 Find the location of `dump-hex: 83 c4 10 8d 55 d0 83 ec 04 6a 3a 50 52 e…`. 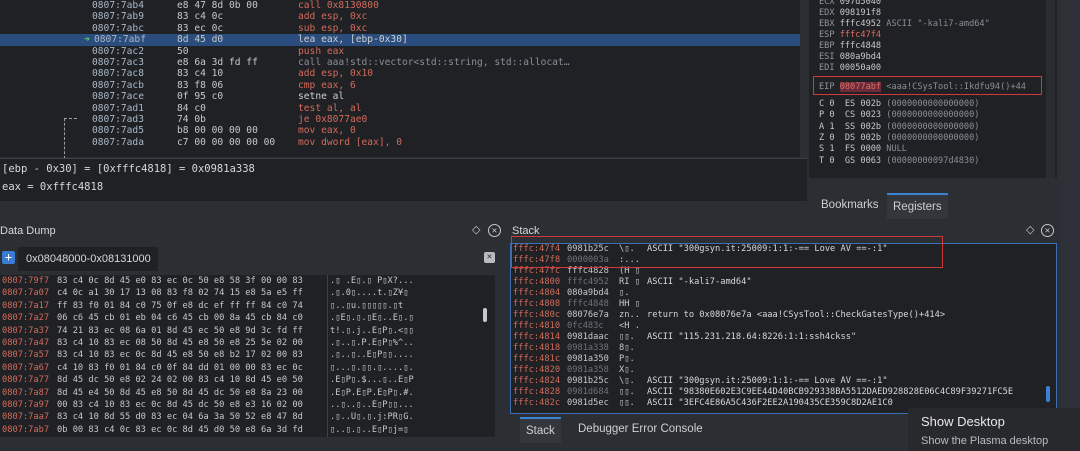

dump-hex: 83 c4 10 8d 55 d0 83 ec 04 6a 3a 50 52 e… is located at coordinates (180, 417).